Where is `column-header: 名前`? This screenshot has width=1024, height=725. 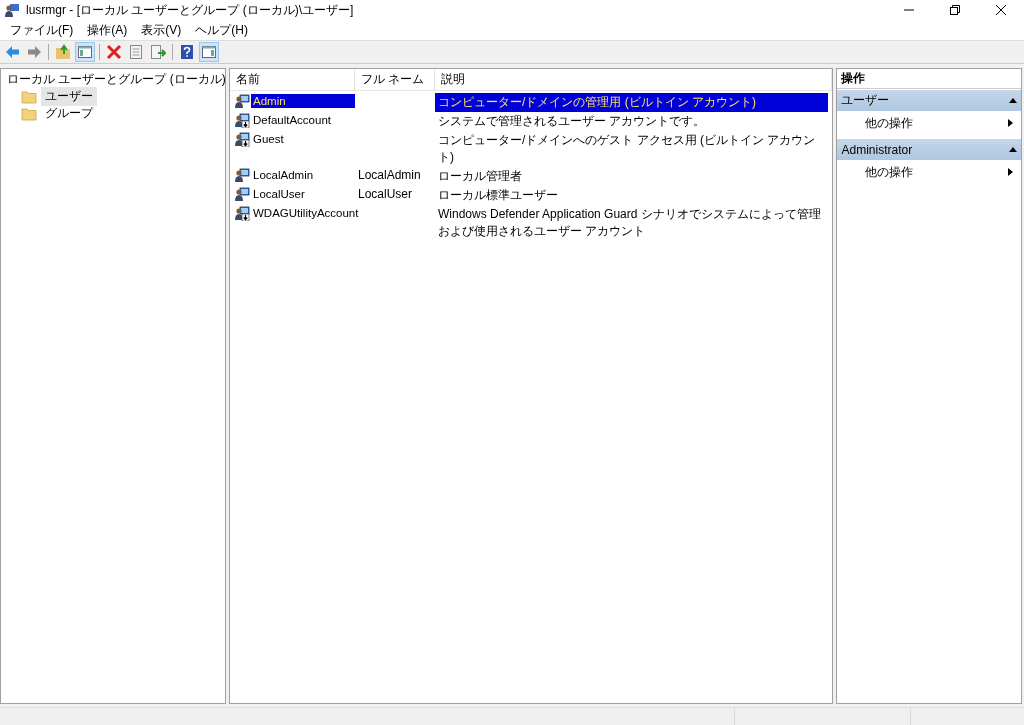 column-header: 名前 is located at coordinates (292, 79).